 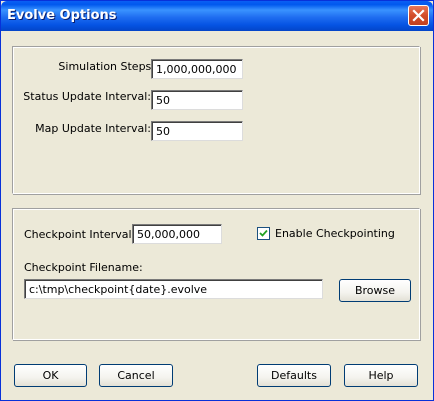 I want to click on help-button: Help, so click(x=381, y=375).